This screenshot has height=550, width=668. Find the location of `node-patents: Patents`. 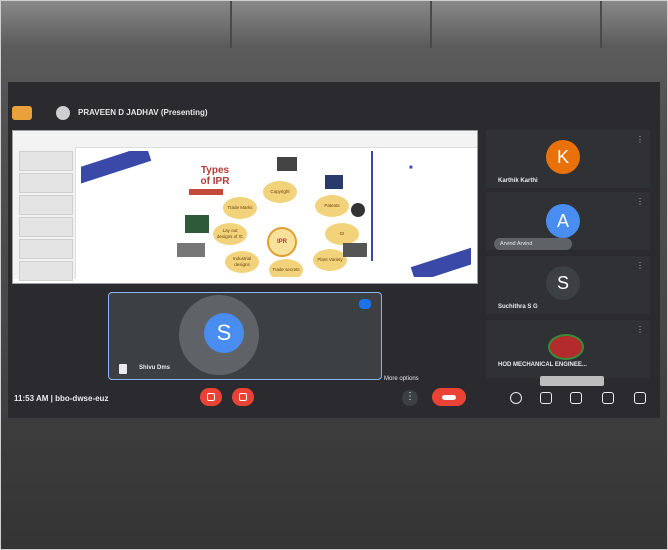

node-patents: Patents is located at coordinates (332, 206).